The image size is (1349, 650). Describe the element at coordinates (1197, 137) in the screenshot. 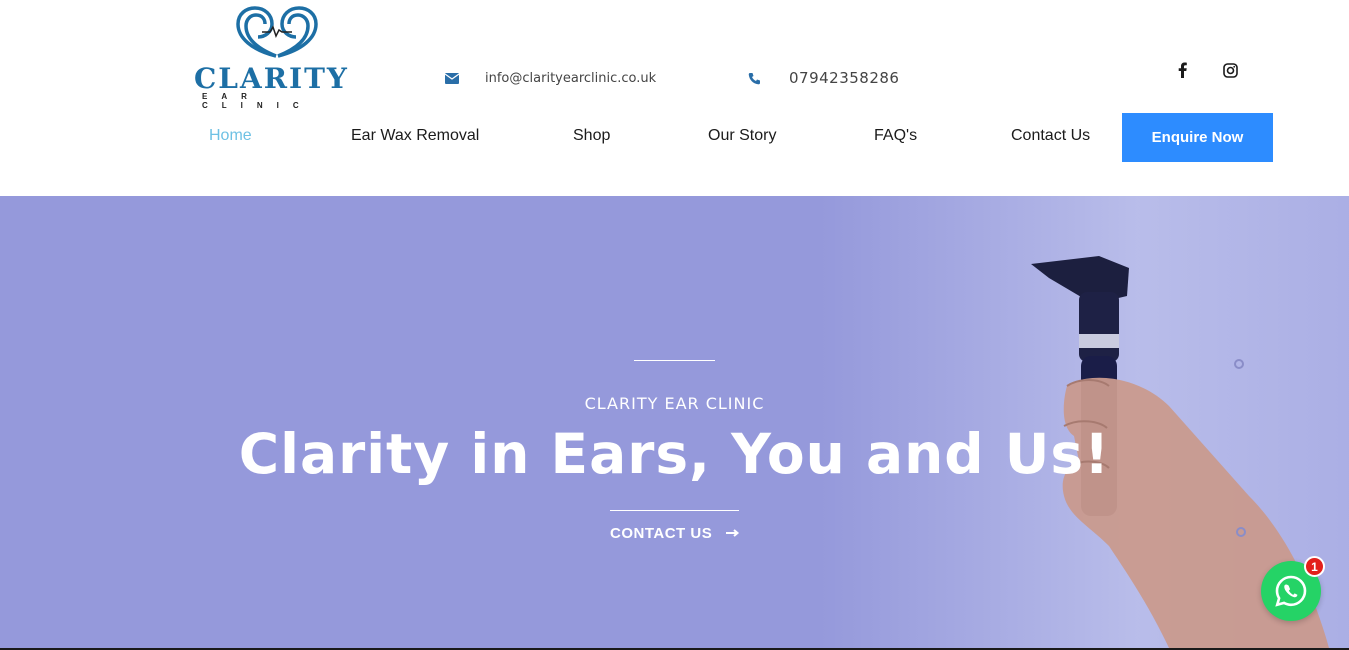

I see `enquire-now-button: Enquire Now` at that location.